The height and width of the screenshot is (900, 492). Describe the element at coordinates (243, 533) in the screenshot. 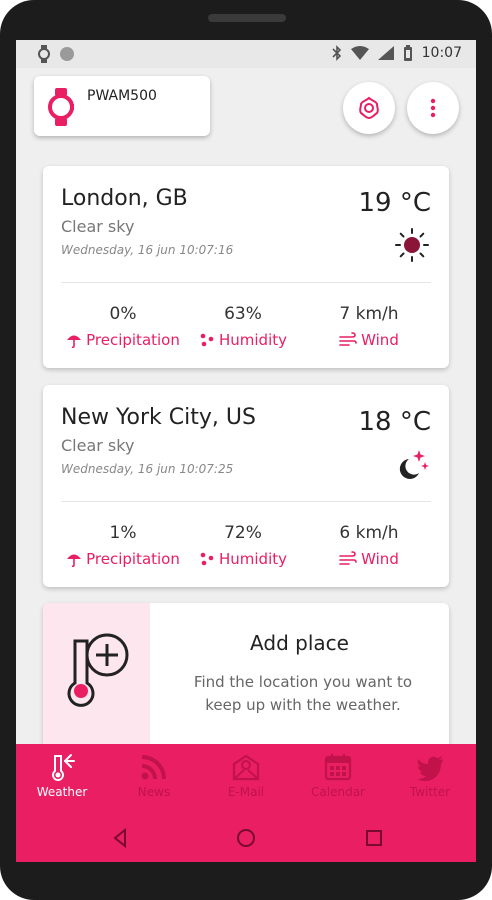

I see `humidity-value: 72%` at that location.